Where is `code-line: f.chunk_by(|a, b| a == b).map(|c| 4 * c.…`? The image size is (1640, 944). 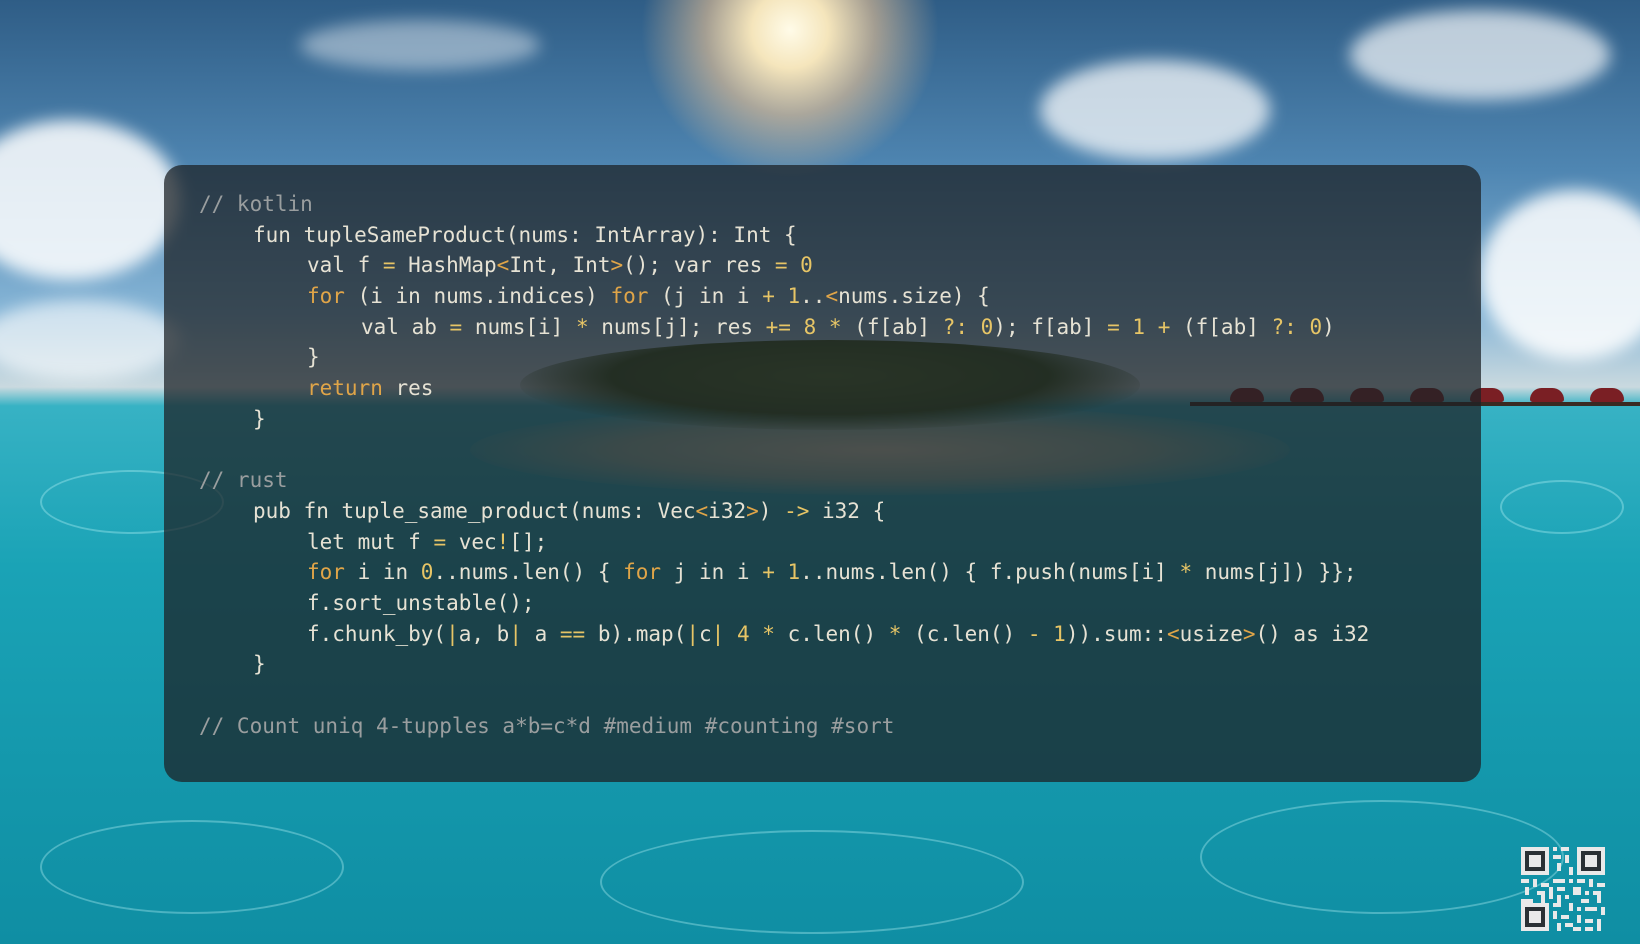 code-line: f.chunk_by(|a, b| a == b).map(|c| 4 * c.… is located at coordinates (838, 633).